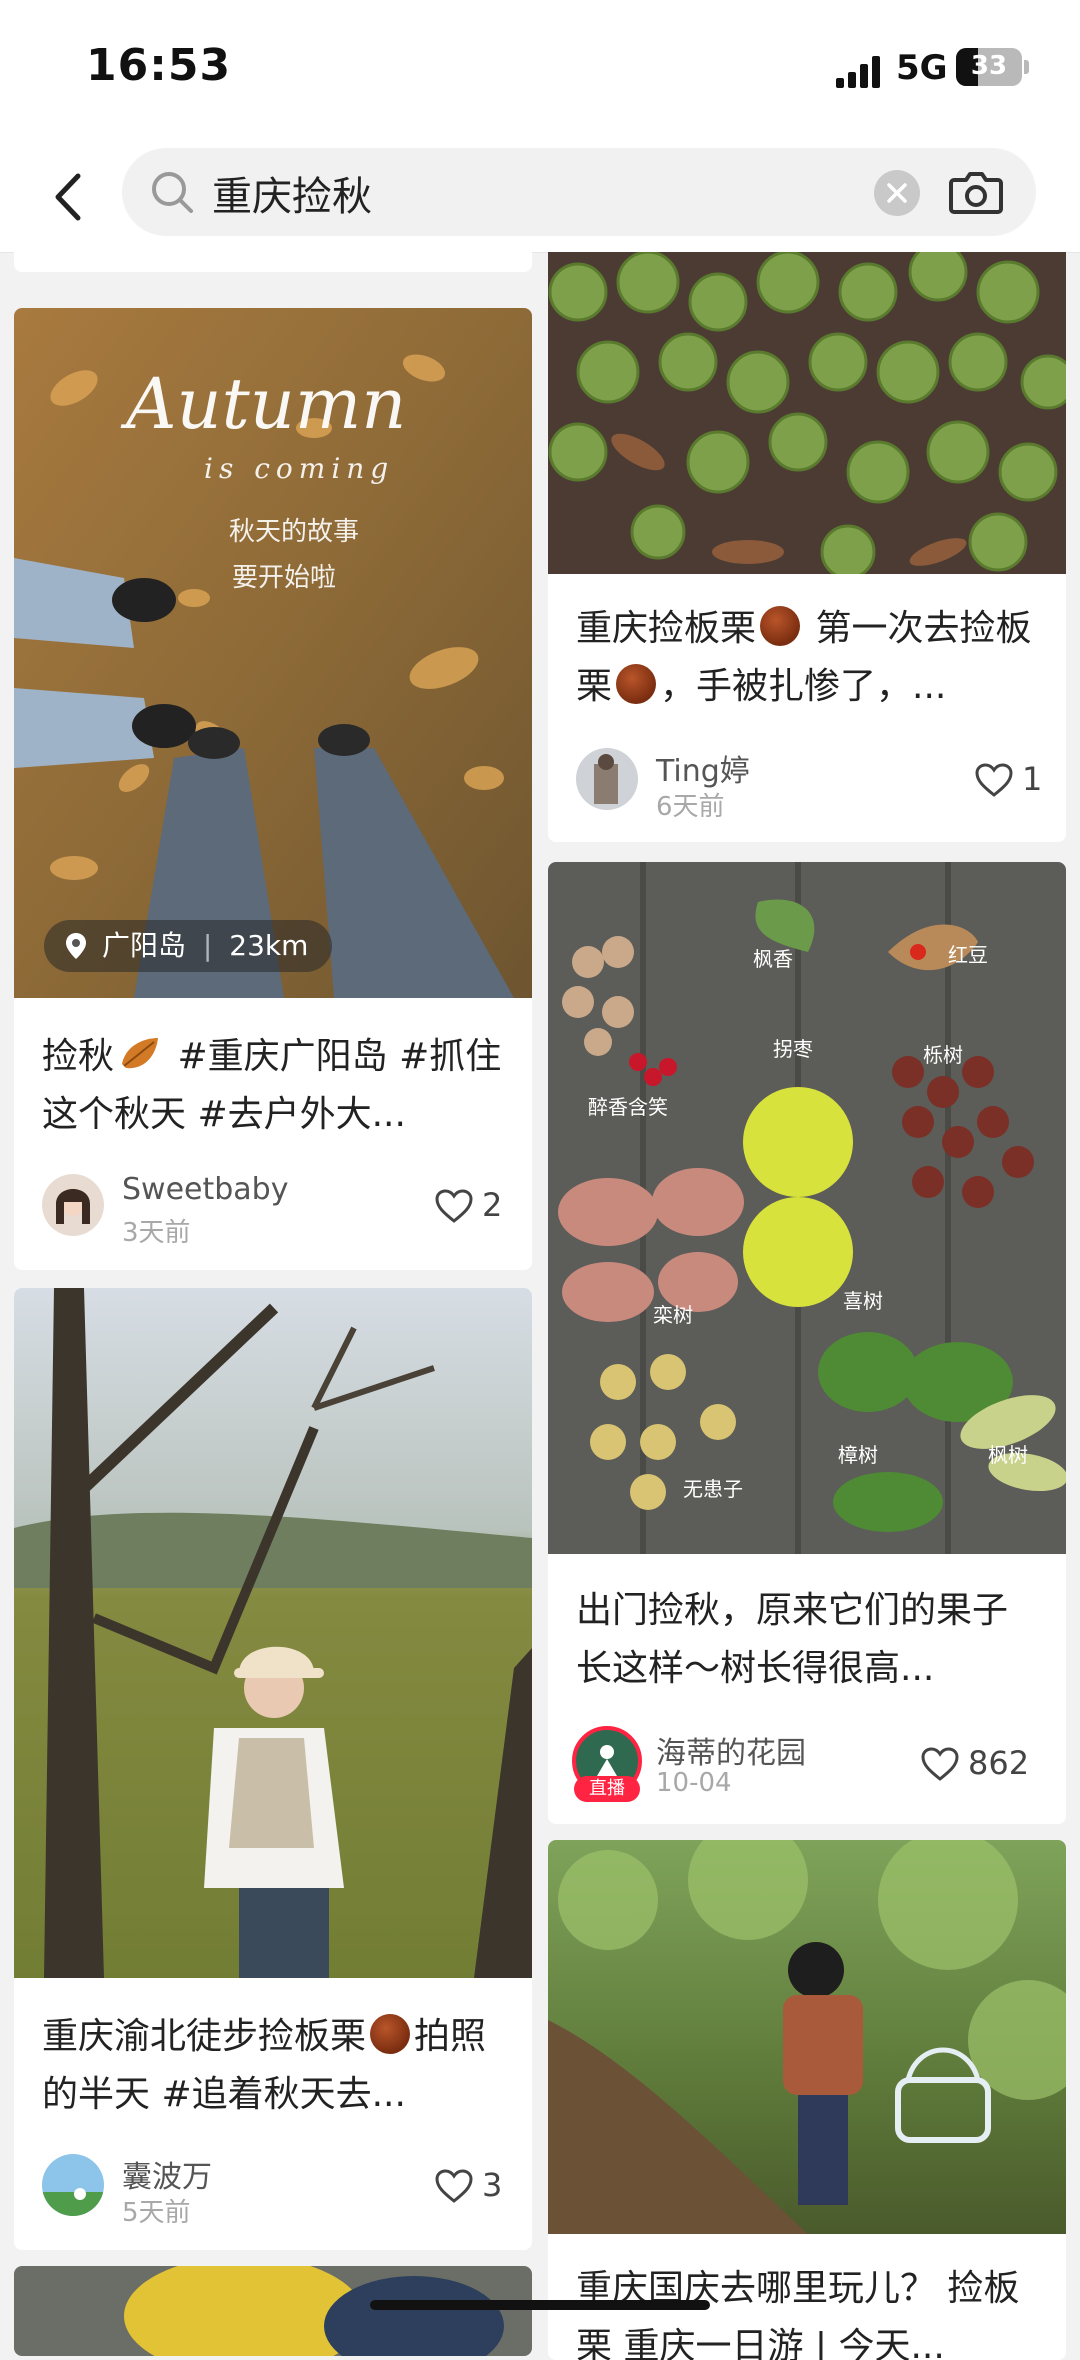  I want to click on like-count: 2, so click(492, 1205).